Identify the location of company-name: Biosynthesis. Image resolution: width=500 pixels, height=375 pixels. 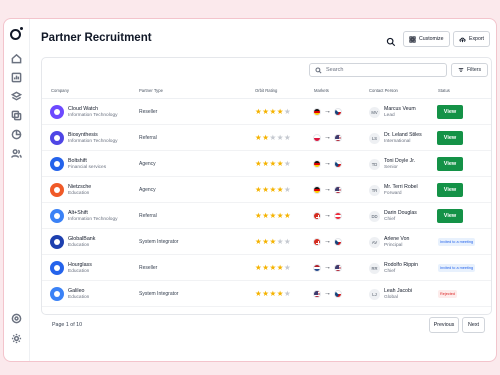
(83, 135).